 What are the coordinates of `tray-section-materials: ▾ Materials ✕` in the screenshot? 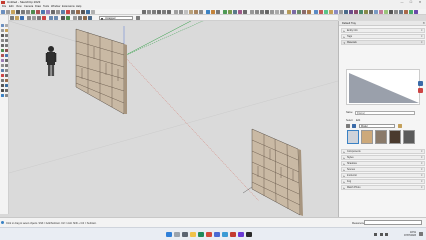 It's located at (383, 42).